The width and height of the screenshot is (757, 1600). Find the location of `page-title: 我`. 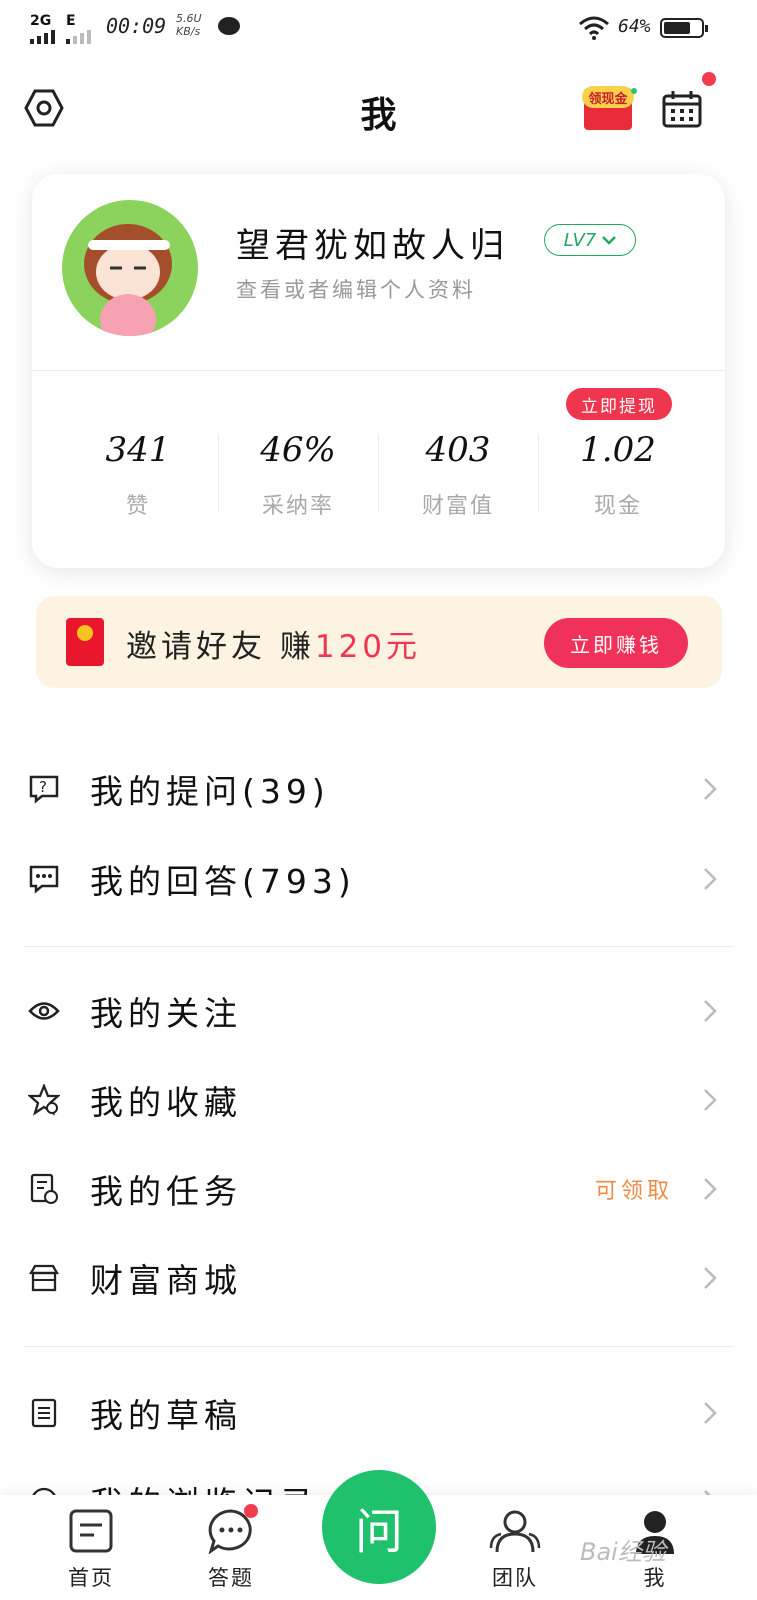

page-title: 我 is located at coordinates (378, 115).